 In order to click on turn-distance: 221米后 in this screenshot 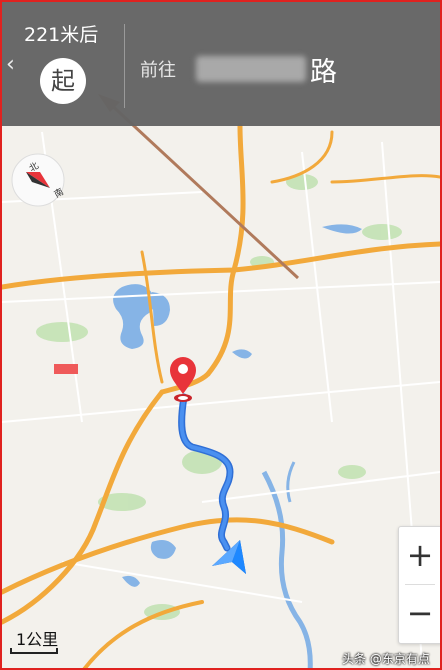, I will do `click(61, 35)`.